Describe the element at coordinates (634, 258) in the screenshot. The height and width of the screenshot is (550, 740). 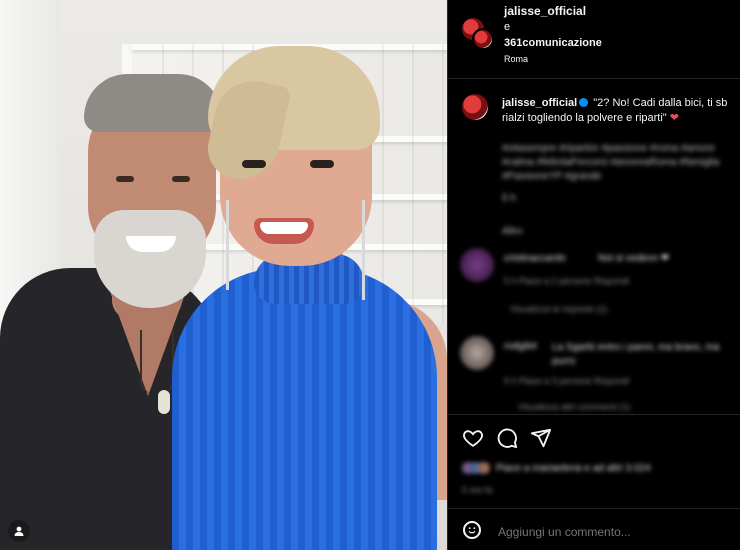
I see `comment-text: Noi si vedevo ❤` at that location.